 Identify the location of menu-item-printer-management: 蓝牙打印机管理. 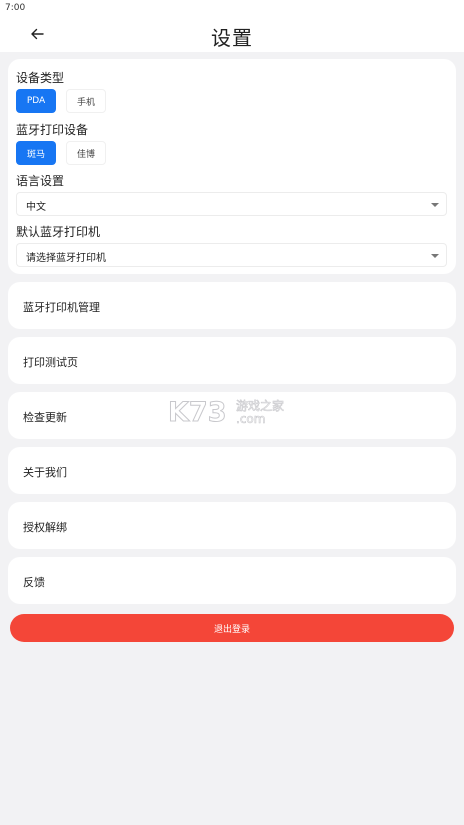
(232, 305).